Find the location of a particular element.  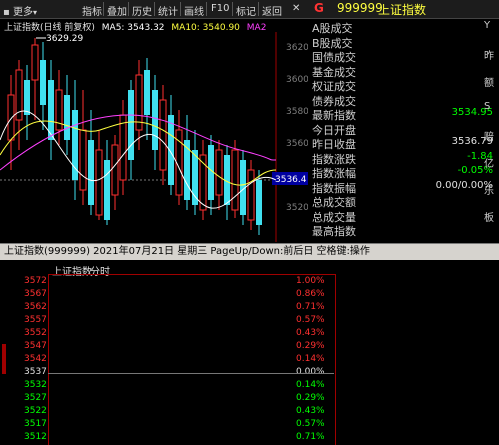

close-button: ✕ is located at coordinates (296, 8).